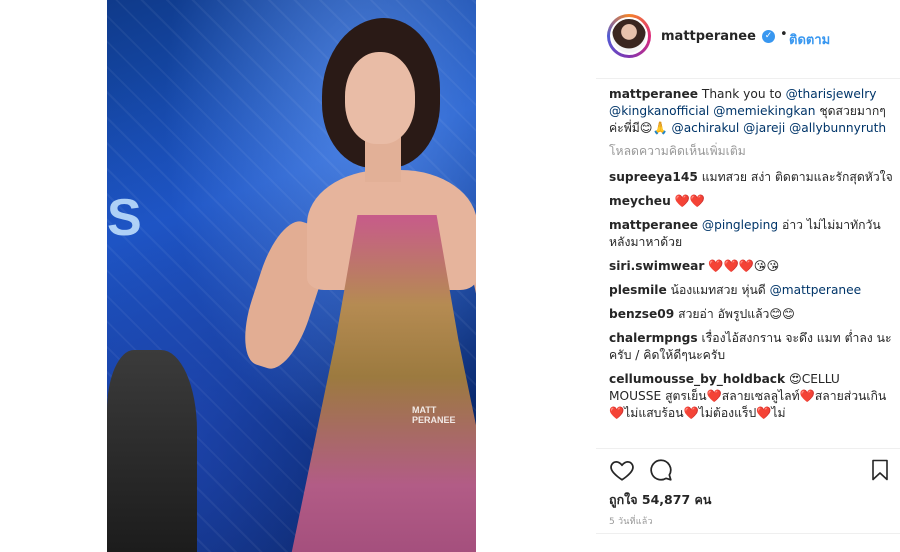  What do you see at coordinates (744, 266) in the screenshot?
I see `comment-text: ❤️❤️❤️😘😘` at bounding box center [744, 266].